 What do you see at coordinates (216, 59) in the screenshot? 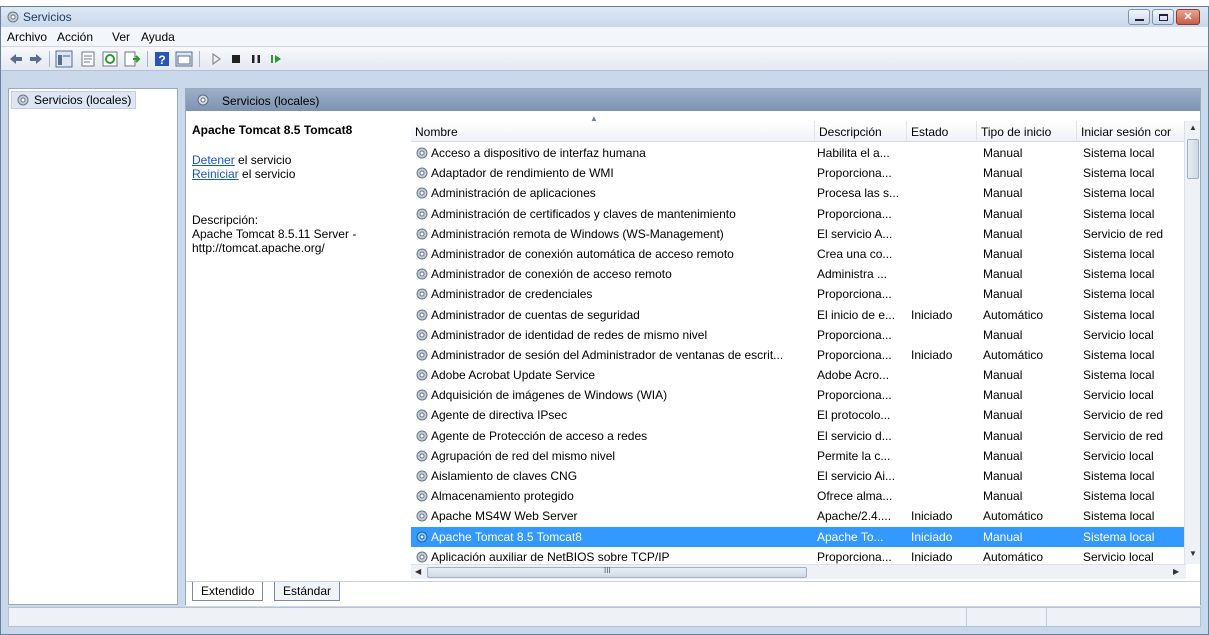
I see `start-service-icon` at bounding box center [216, 59].